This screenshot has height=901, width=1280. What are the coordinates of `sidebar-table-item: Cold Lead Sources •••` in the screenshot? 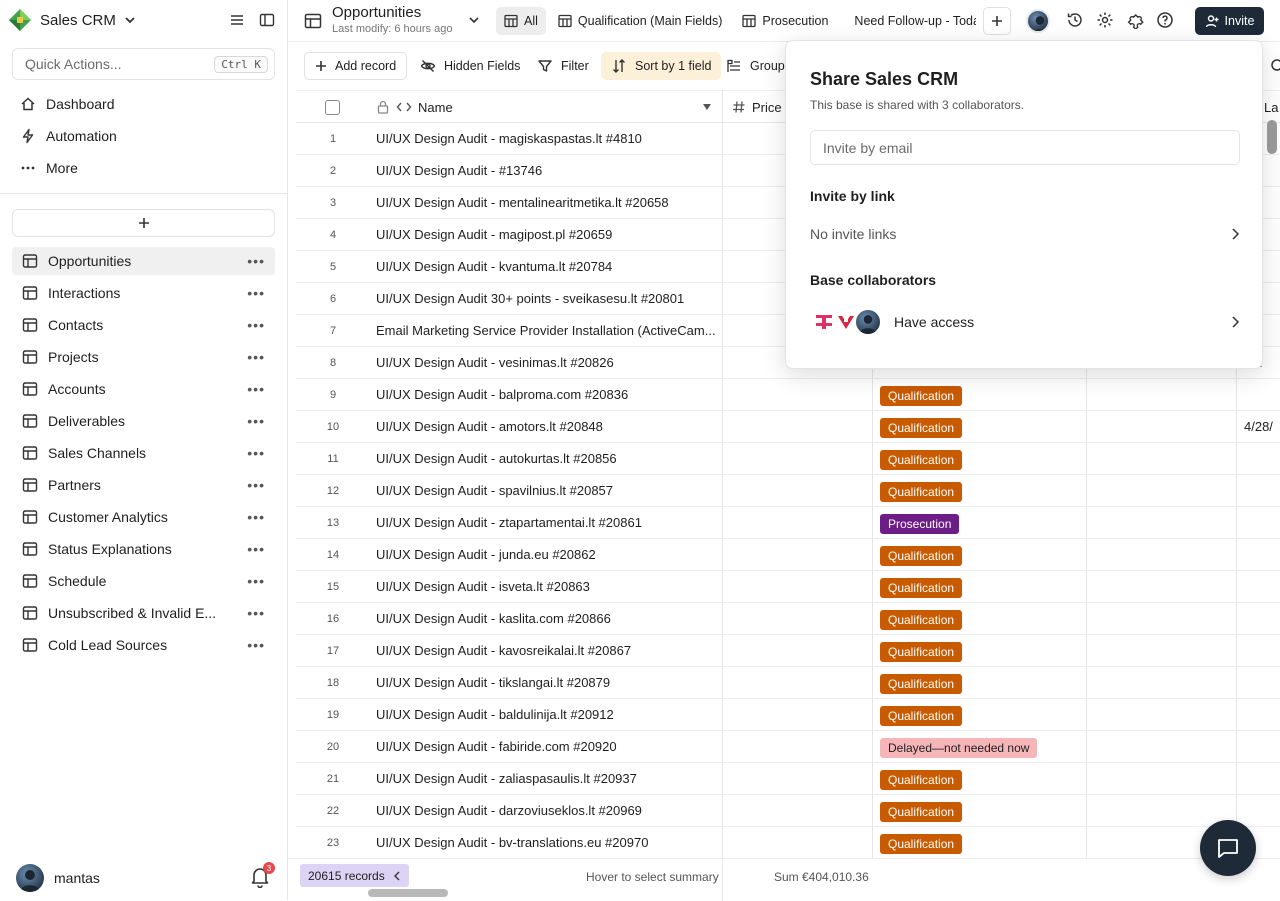 It's located at (143, 645).